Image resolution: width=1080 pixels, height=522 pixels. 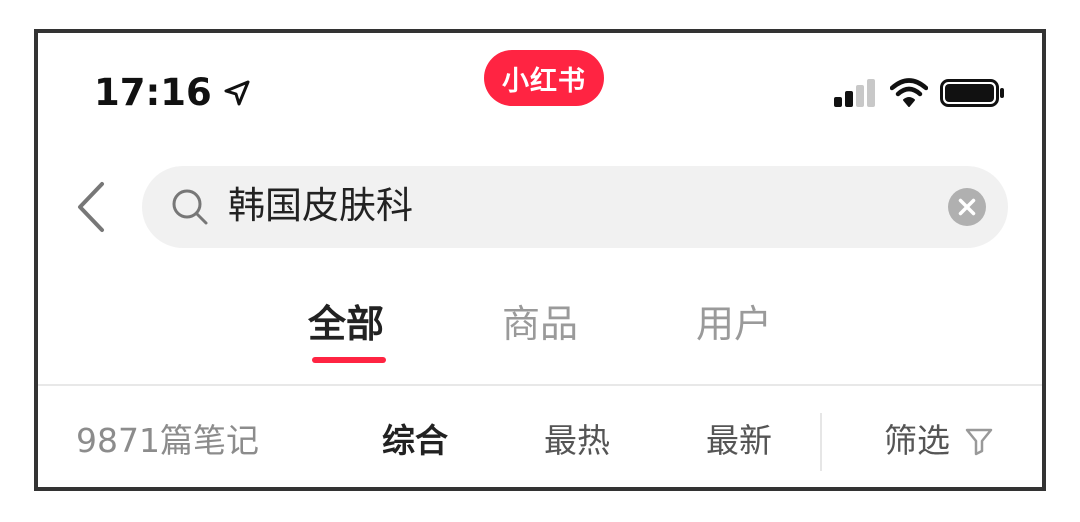 What do you see at coordinates (854, 93) in the screenshot?
I see `signal-icon` at bounding box center [854, 93].